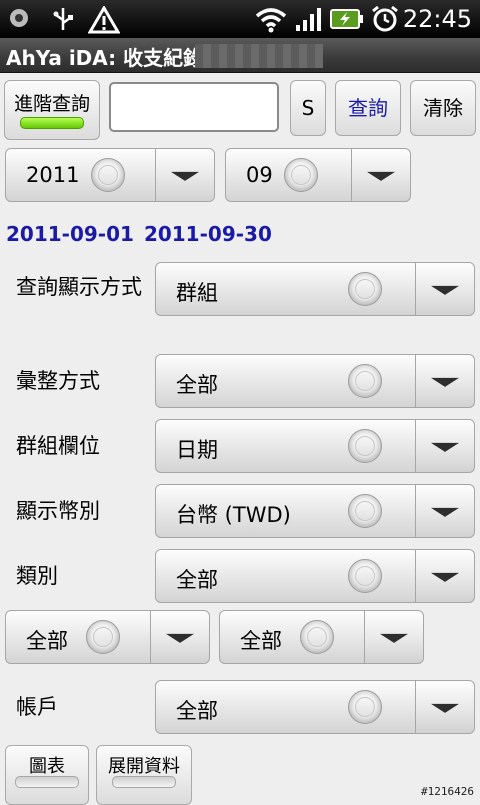  What do you see at coordinates (197, 580) in the screenshot?
I see `category-value: 全部` at bounding box center [197, 580].